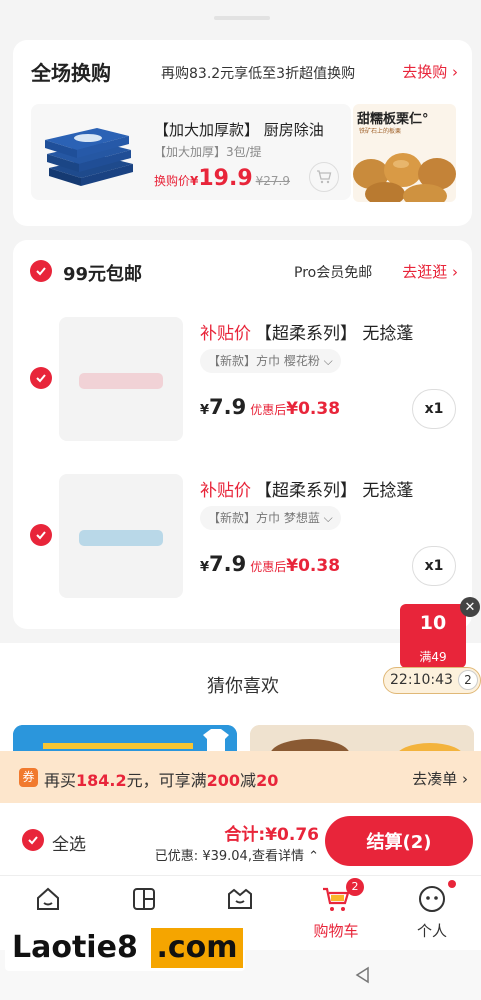 This screenshot has height=1000, width=481. I want to click on exchange-title: 全场换购, so click(71, 73).